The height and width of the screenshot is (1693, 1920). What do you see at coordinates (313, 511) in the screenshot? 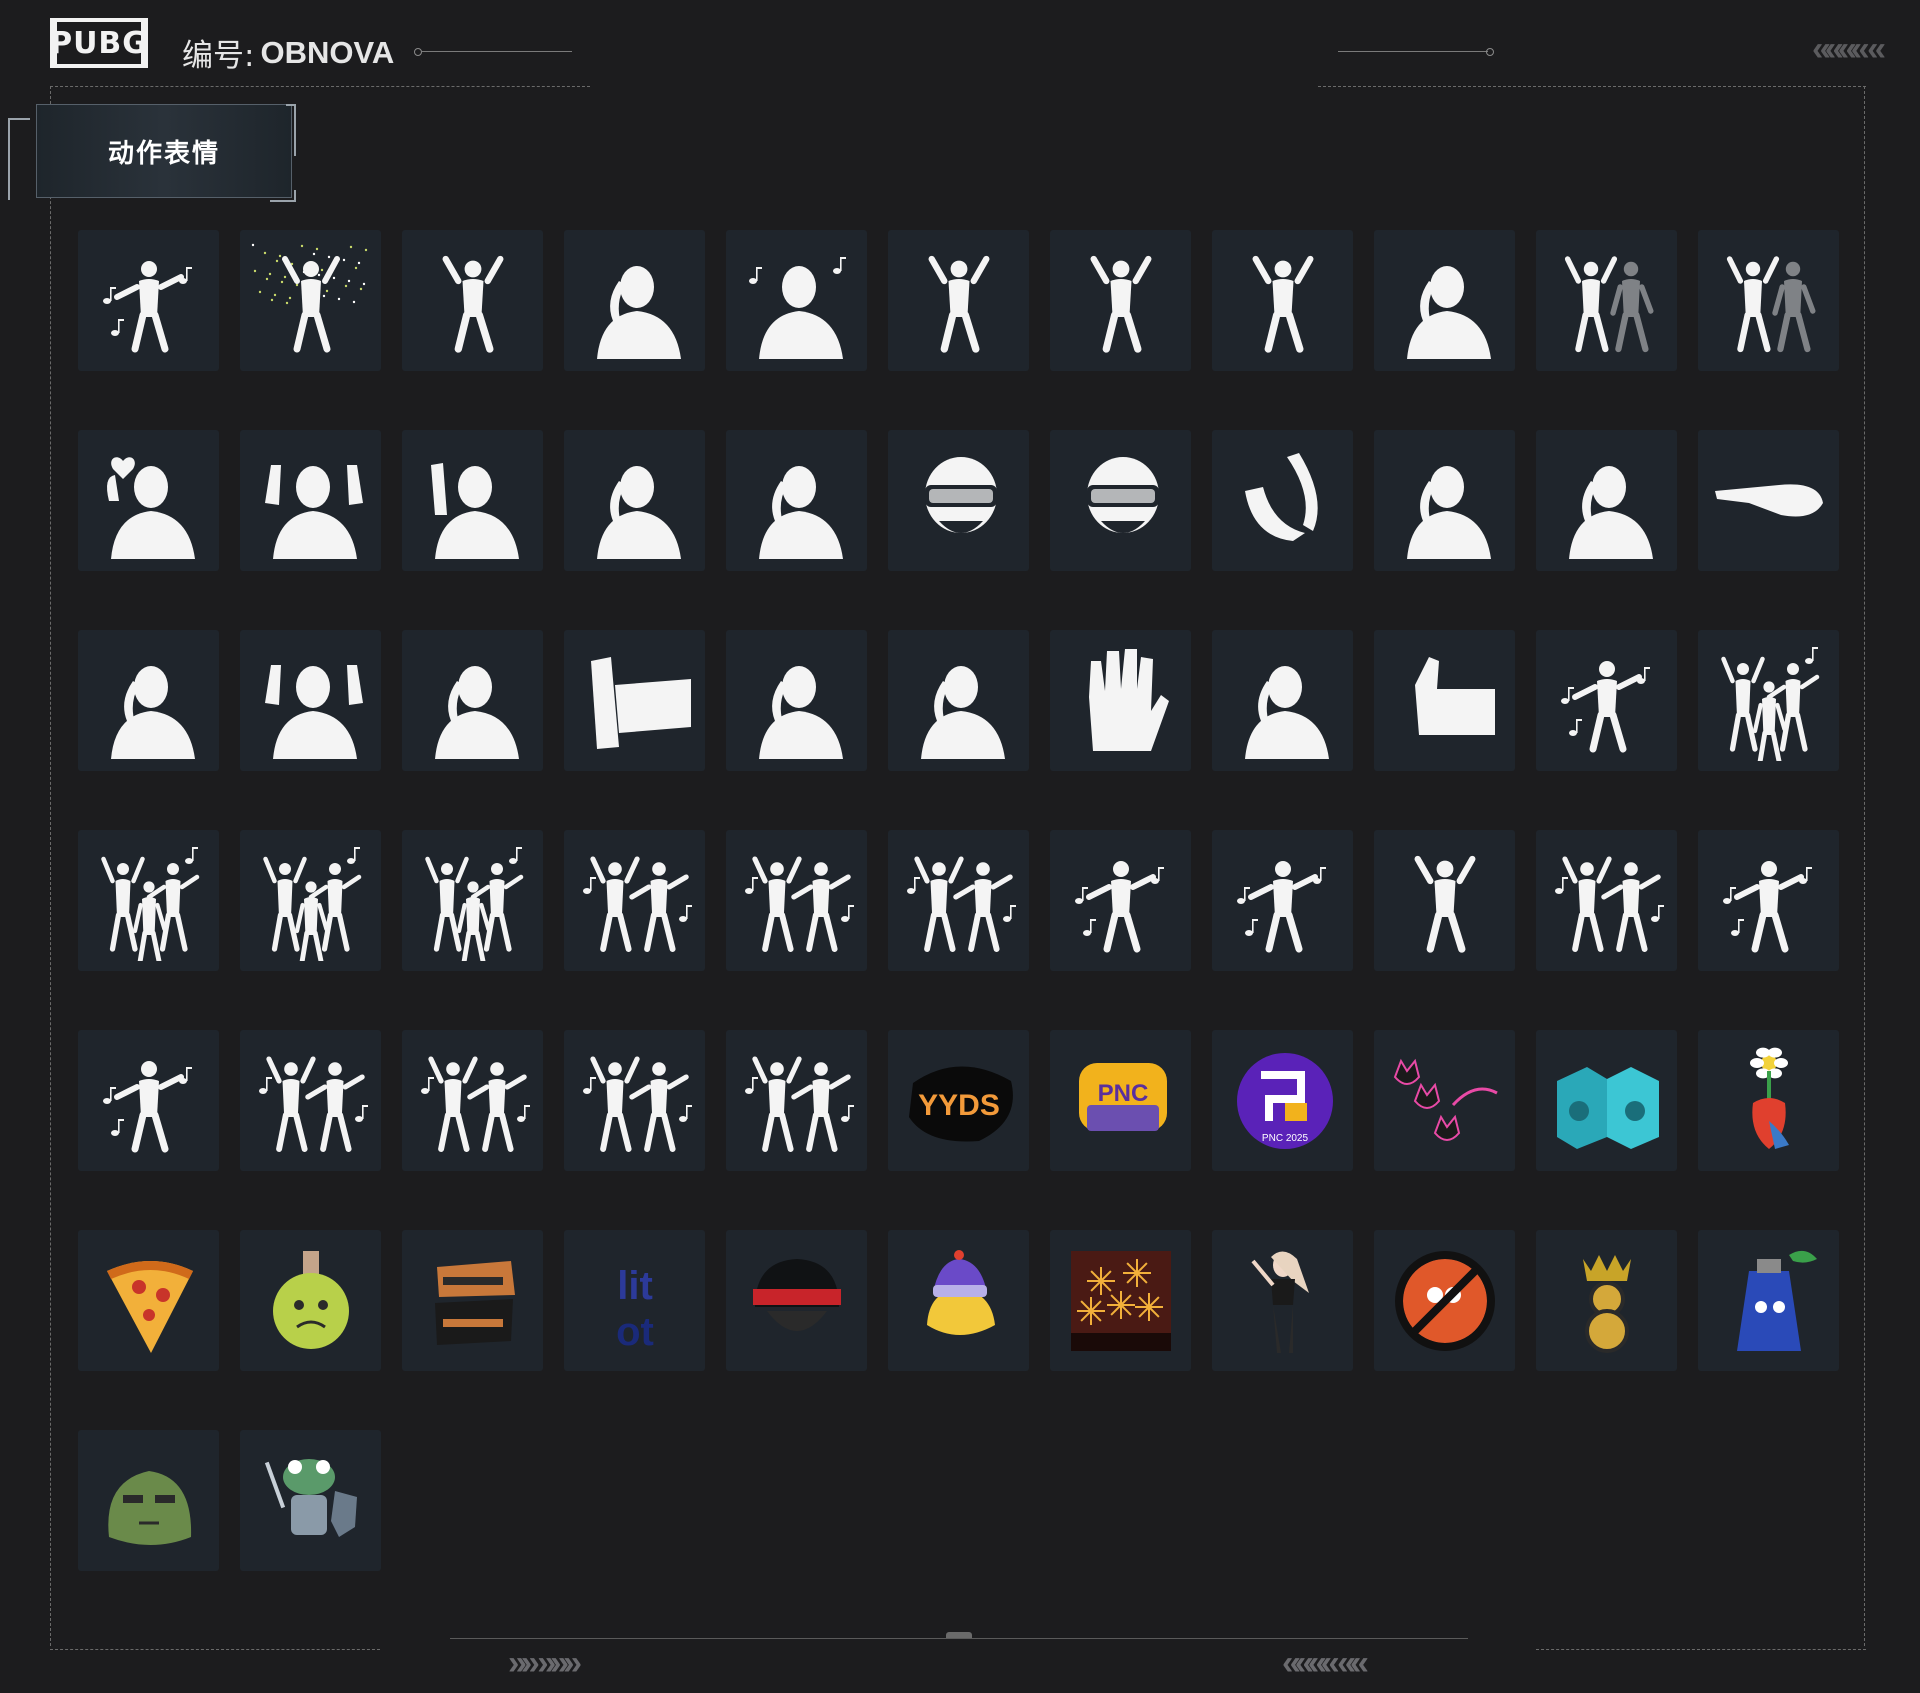
I see `hands-up-emote-icon` at bounding box center [313, 511].